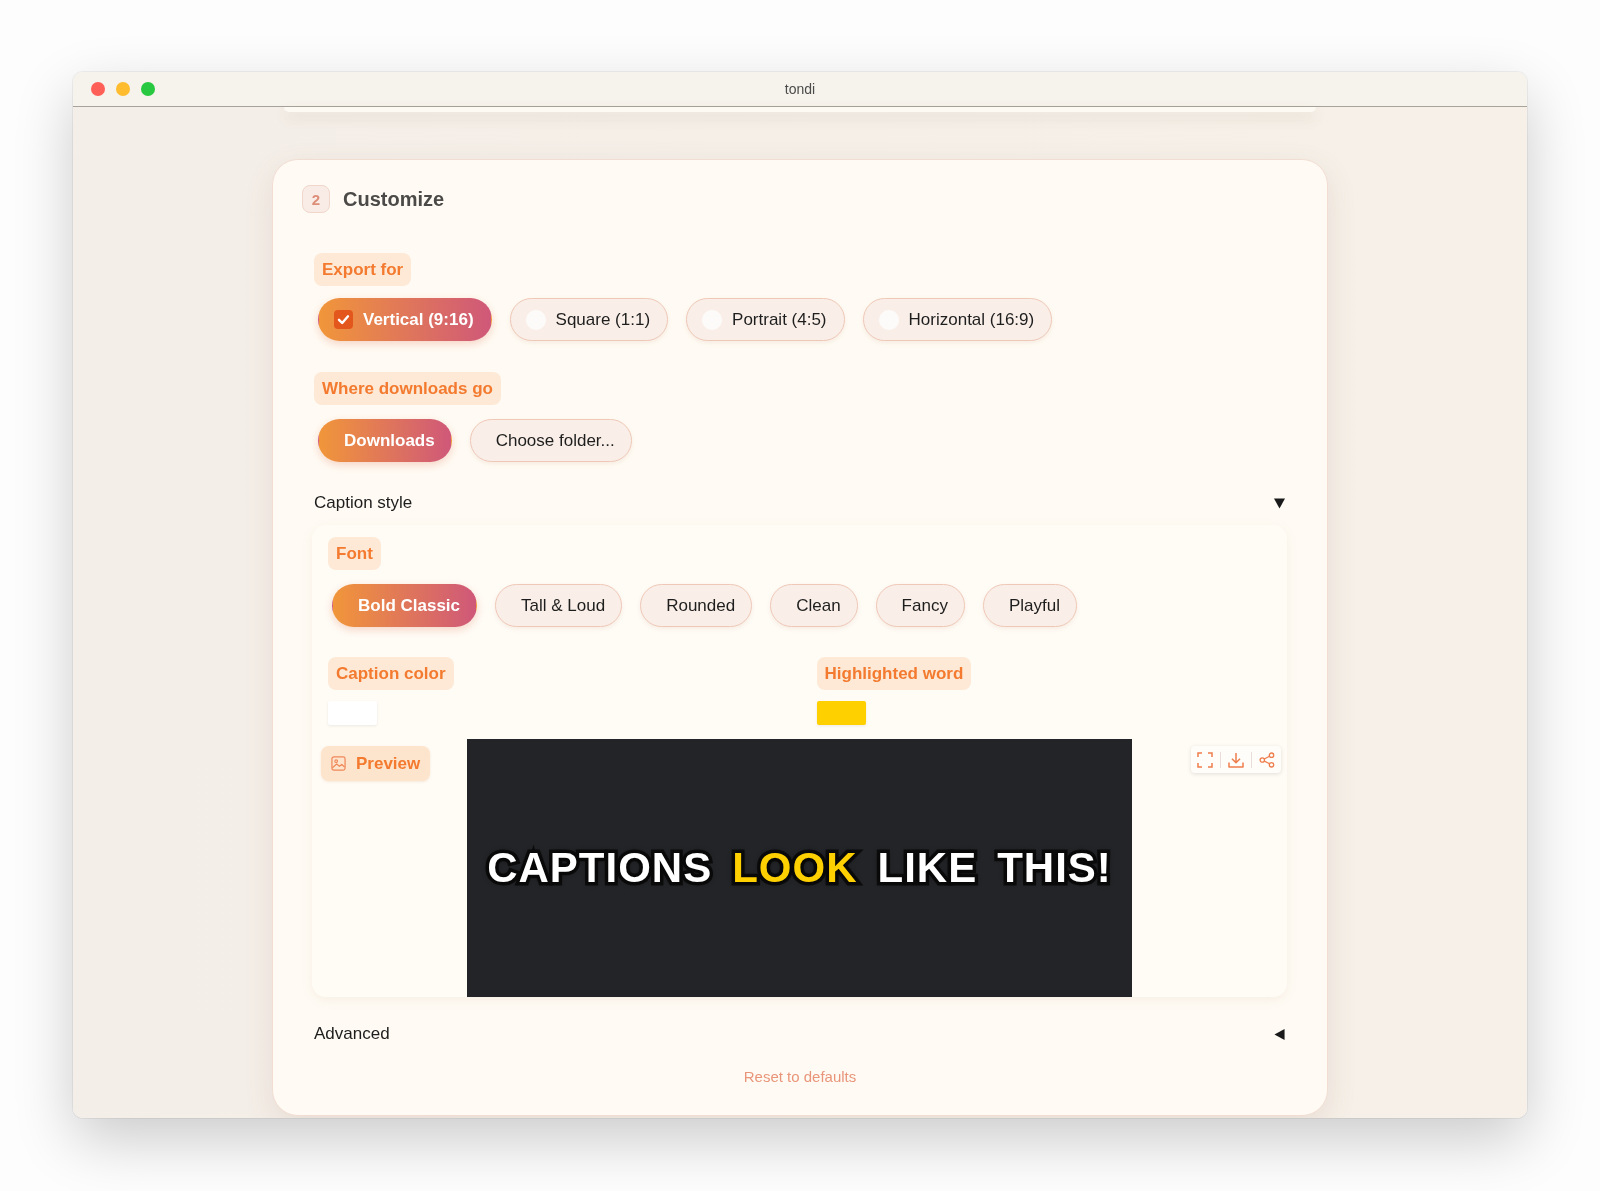  Describe the element at coordinates (363, 269) in the screenshot. I see `field-label: Export for` at that location.